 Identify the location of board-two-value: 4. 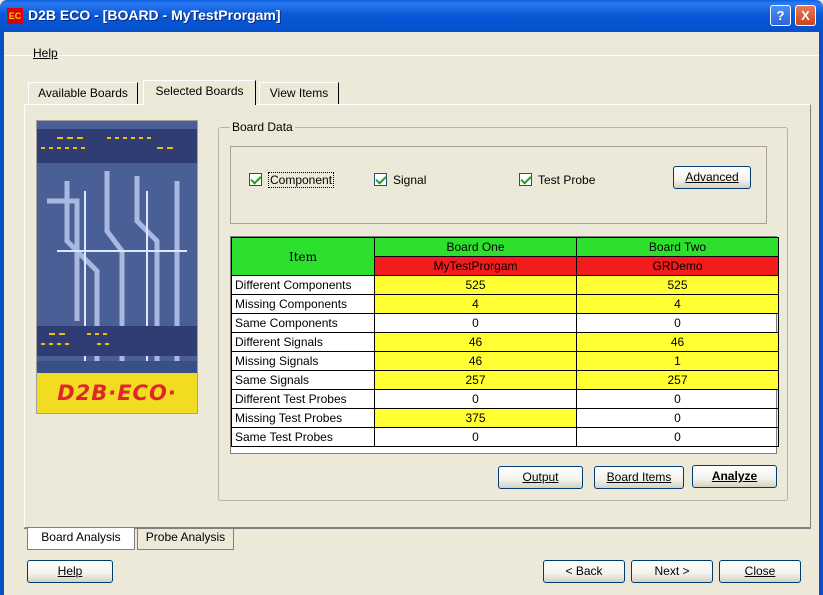
(677, 304).